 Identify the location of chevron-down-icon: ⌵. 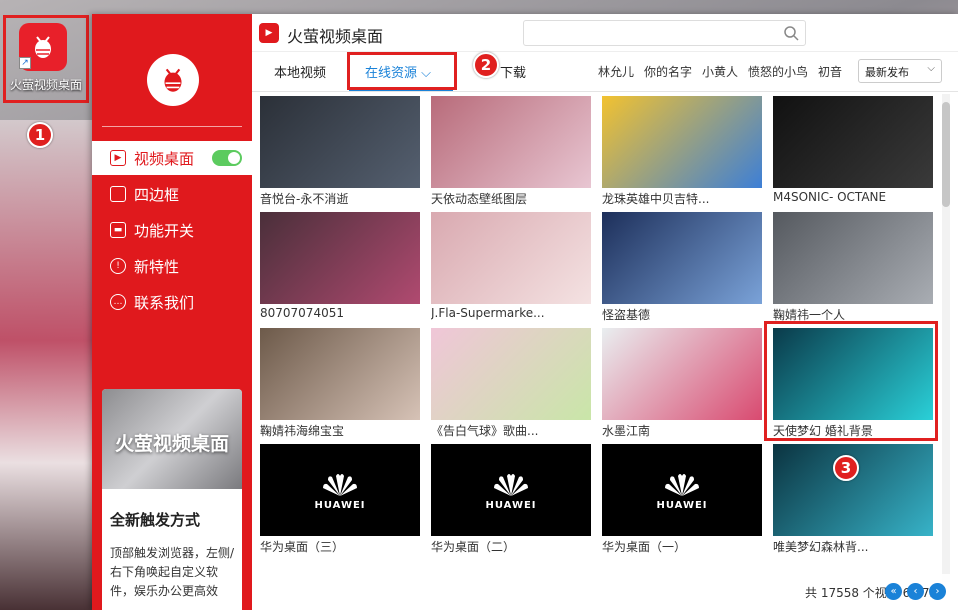
(931, 68).